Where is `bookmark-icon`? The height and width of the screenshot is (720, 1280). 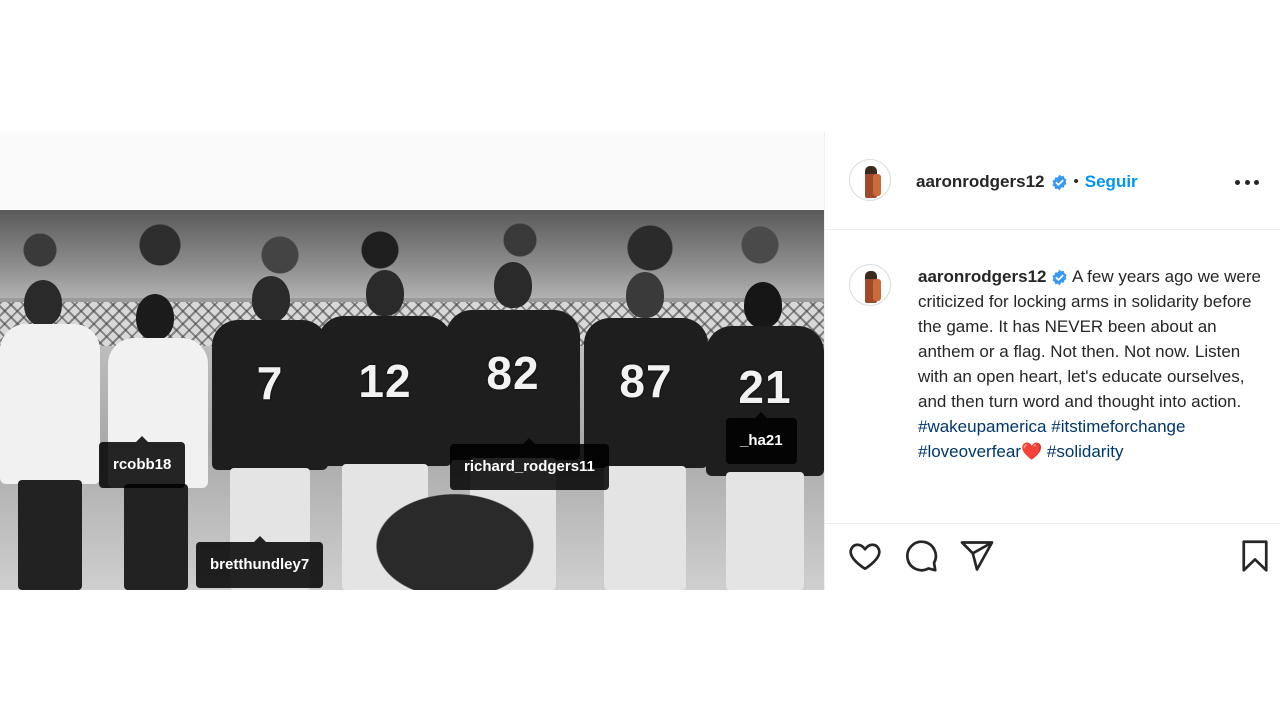 bookmark-icon is located at coordinates (1255, 556).